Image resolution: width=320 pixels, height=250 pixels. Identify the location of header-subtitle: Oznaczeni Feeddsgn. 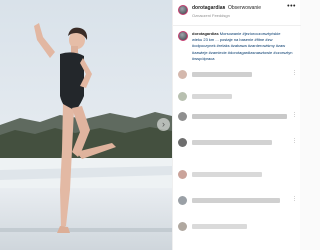
(211, 15).